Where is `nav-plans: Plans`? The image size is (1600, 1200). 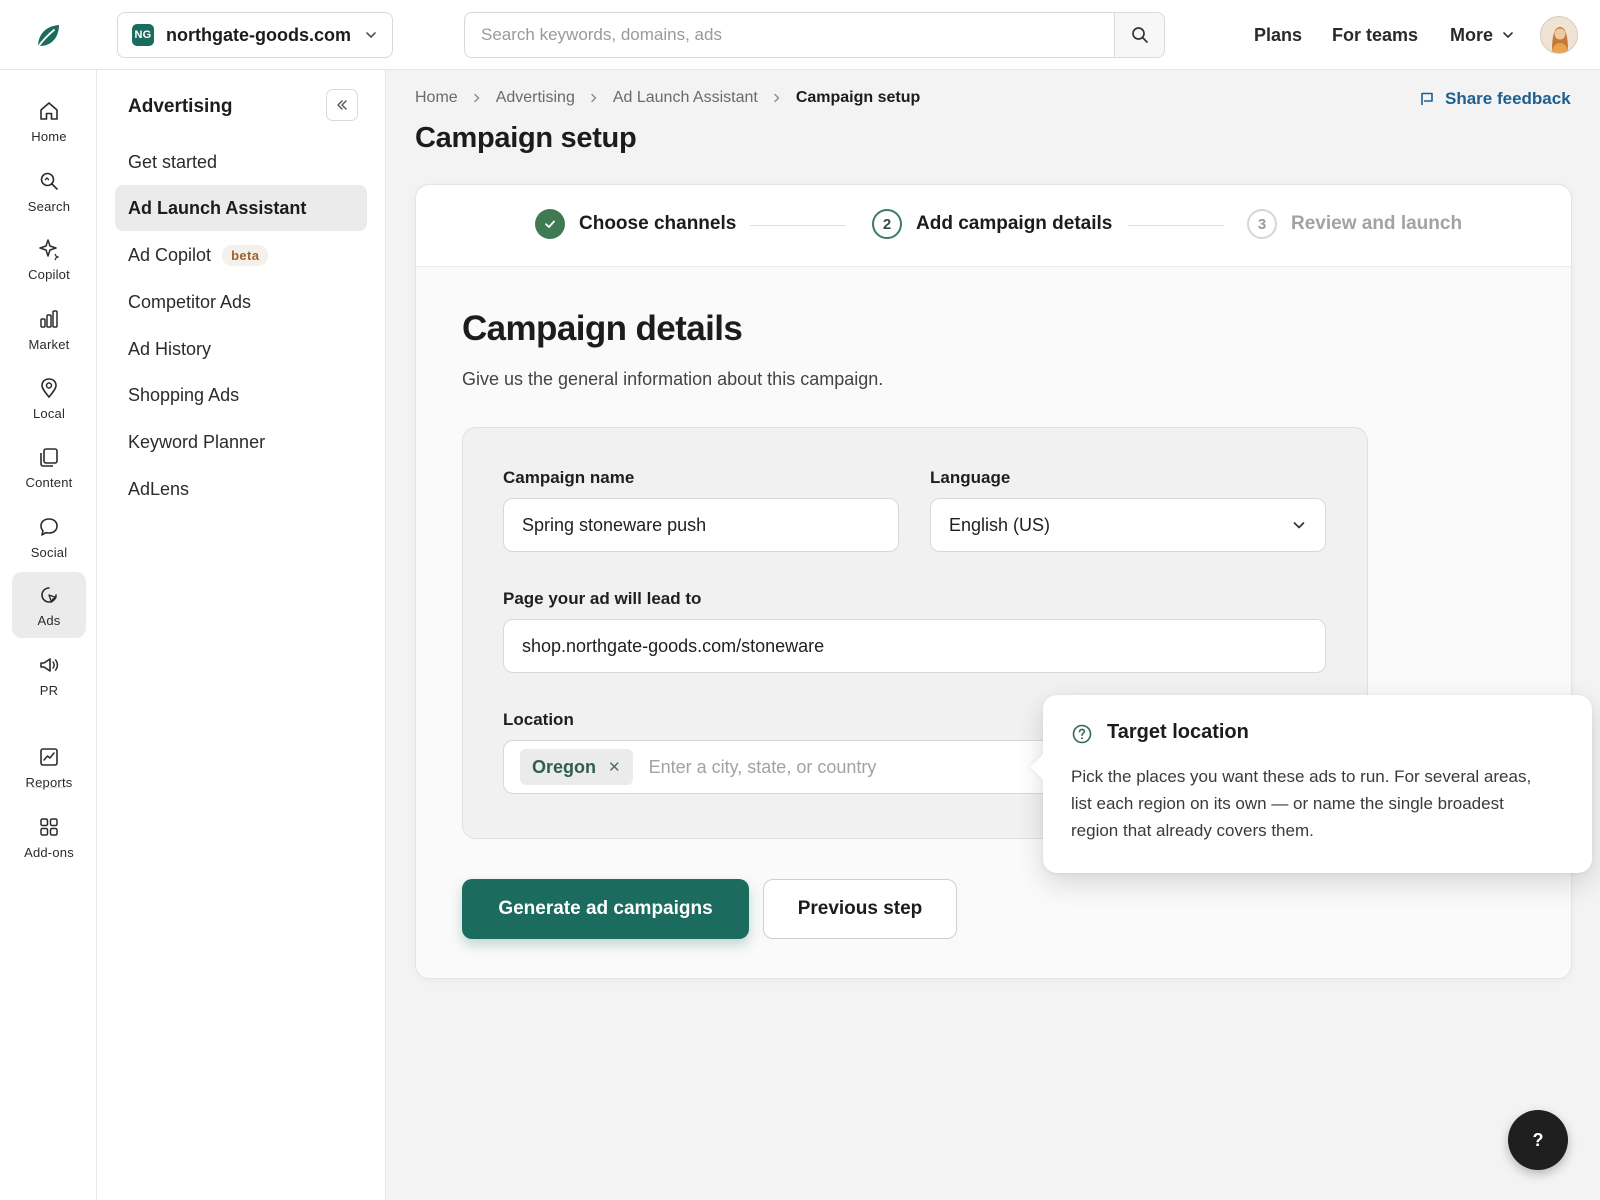 nav-plans: Plans is located at coordinates (1278, 35).